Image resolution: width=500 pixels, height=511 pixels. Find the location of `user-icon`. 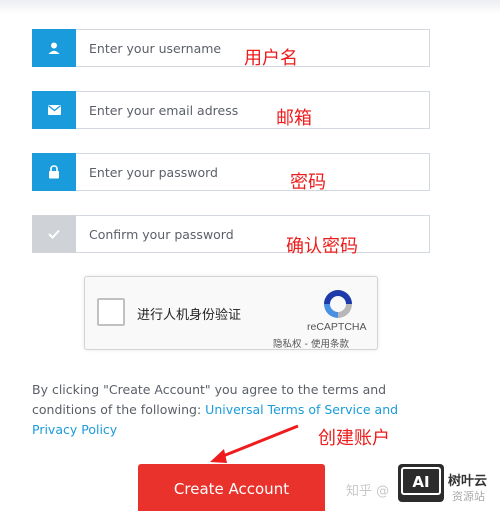

user-icon is located at coordinates (54, 48).